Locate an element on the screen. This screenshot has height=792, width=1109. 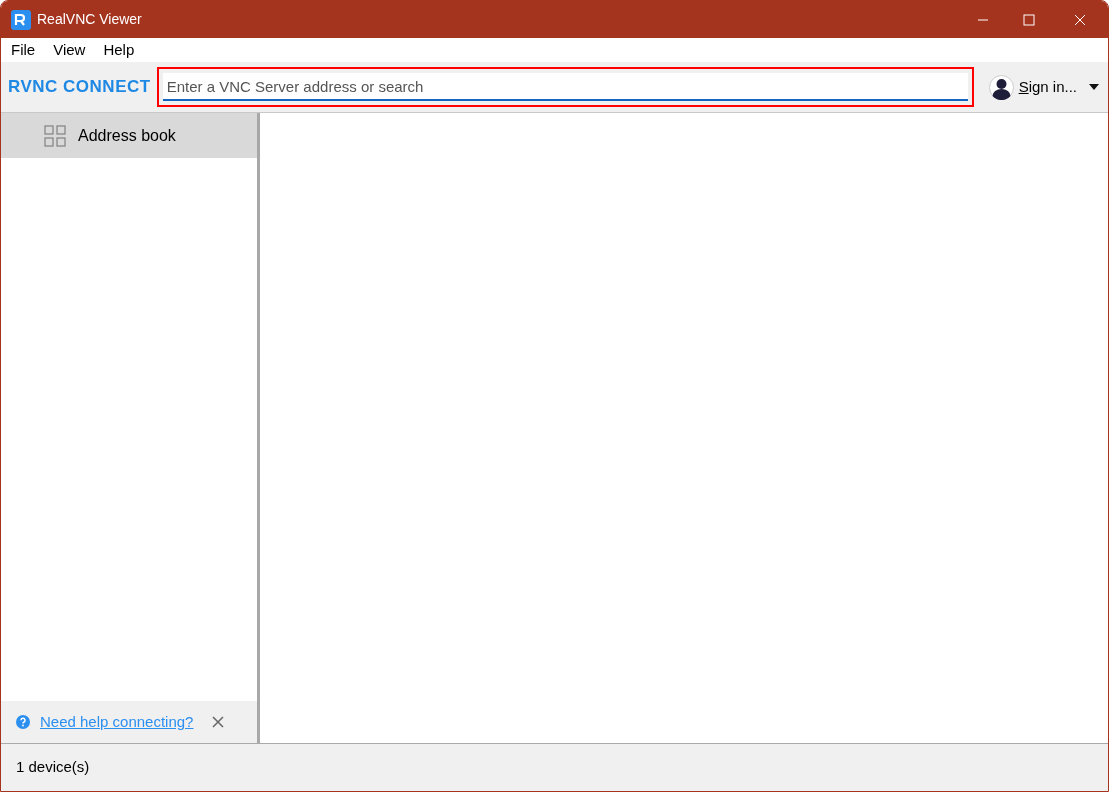
sidebar-item: Address book is located at coordinates (129, 135).